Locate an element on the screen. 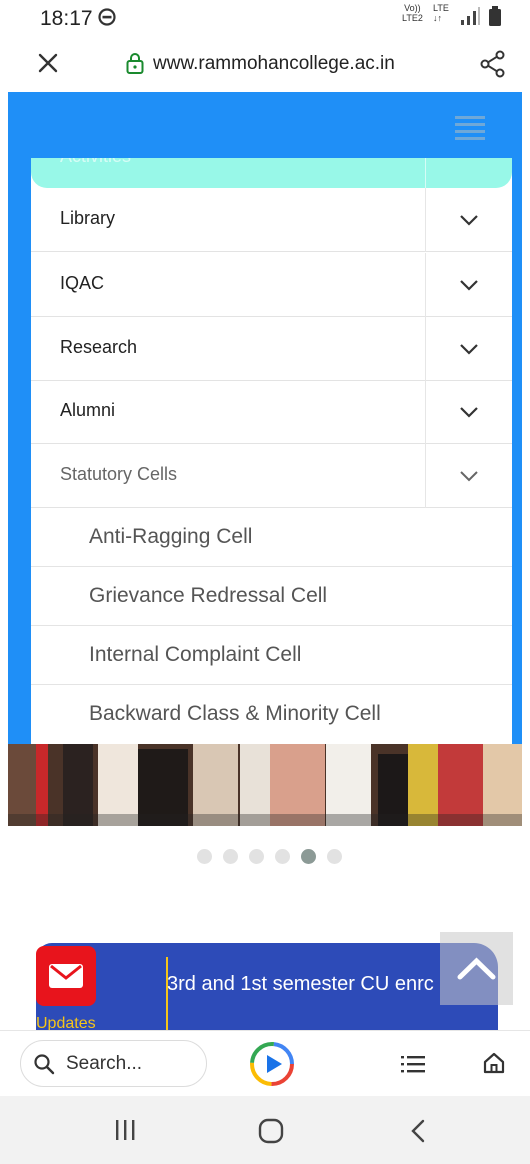 This screenshot has height=1164, width=530. mail-icon is located at coordinates (66, 976).